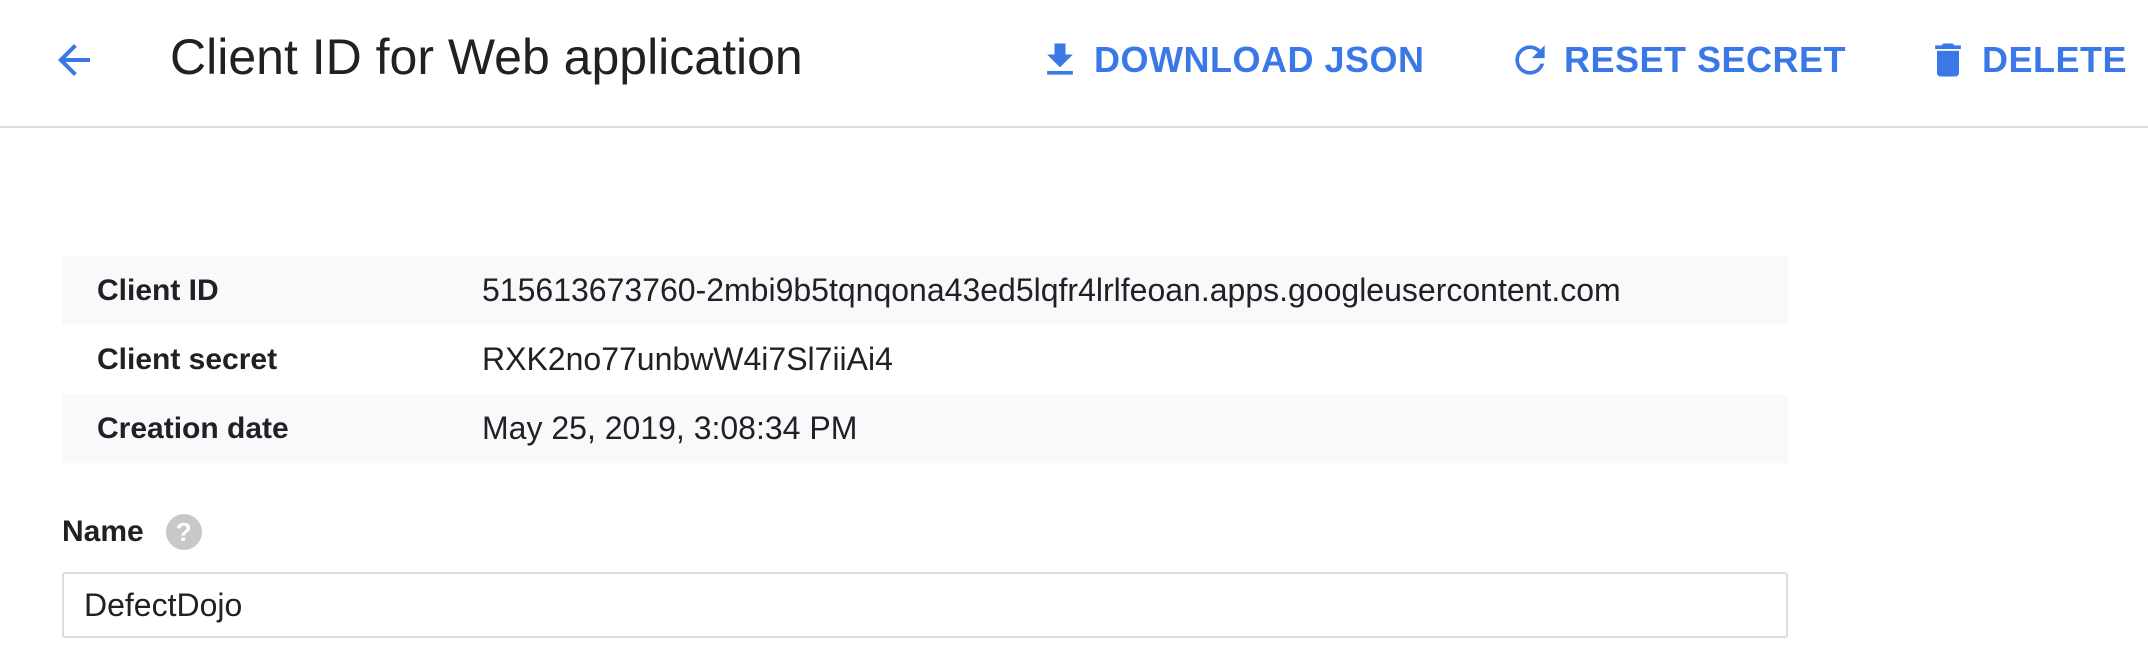 The width and height of the screenshot is (2148, 656). What do you see at coordinates (687, 359) in the screenshot?
I see `client-secret-value: RXK2no77unbwW4i7Sl7iiAi4` at bounding box center [687, 359].